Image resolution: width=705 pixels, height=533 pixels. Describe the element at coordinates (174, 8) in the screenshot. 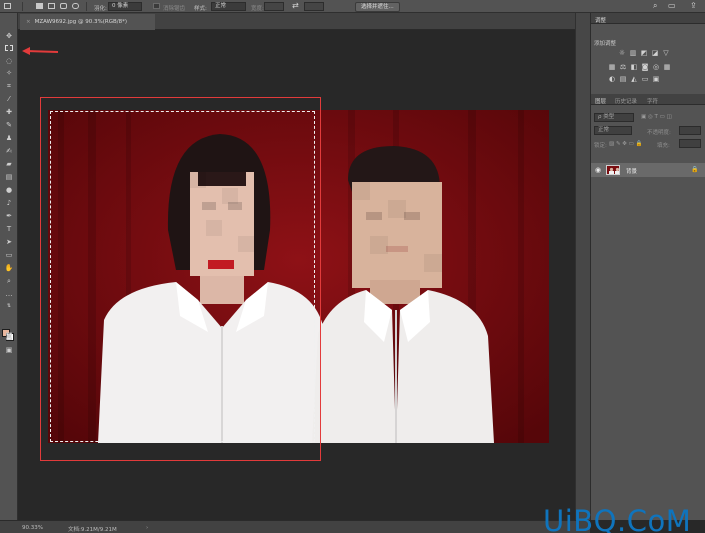

I see `antialias-label: 消除锯齿` at that location.